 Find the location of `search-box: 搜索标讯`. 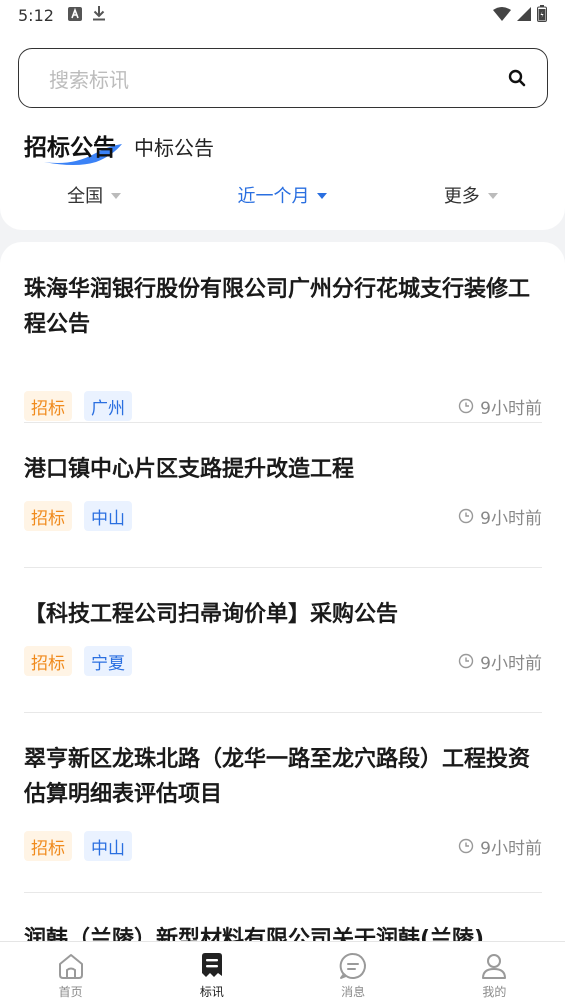

search-box: 搜索标讯 is located at coordinates (283, 78).